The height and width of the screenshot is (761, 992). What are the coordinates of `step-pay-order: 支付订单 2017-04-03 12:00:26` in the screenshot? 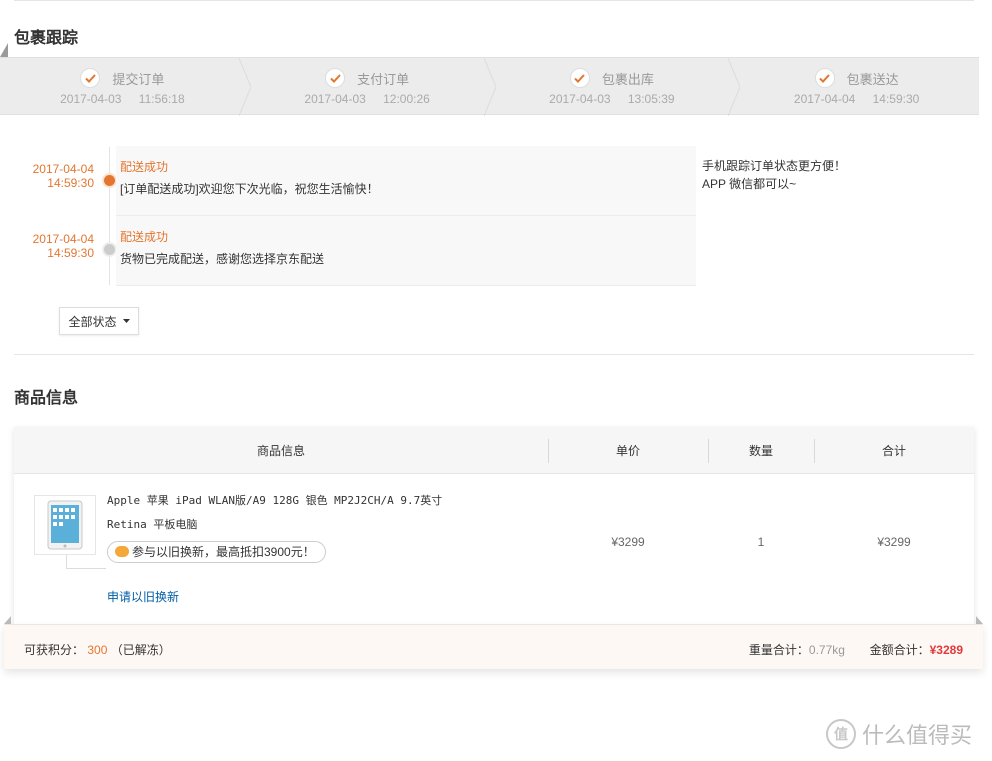 It's located at (370, 87).